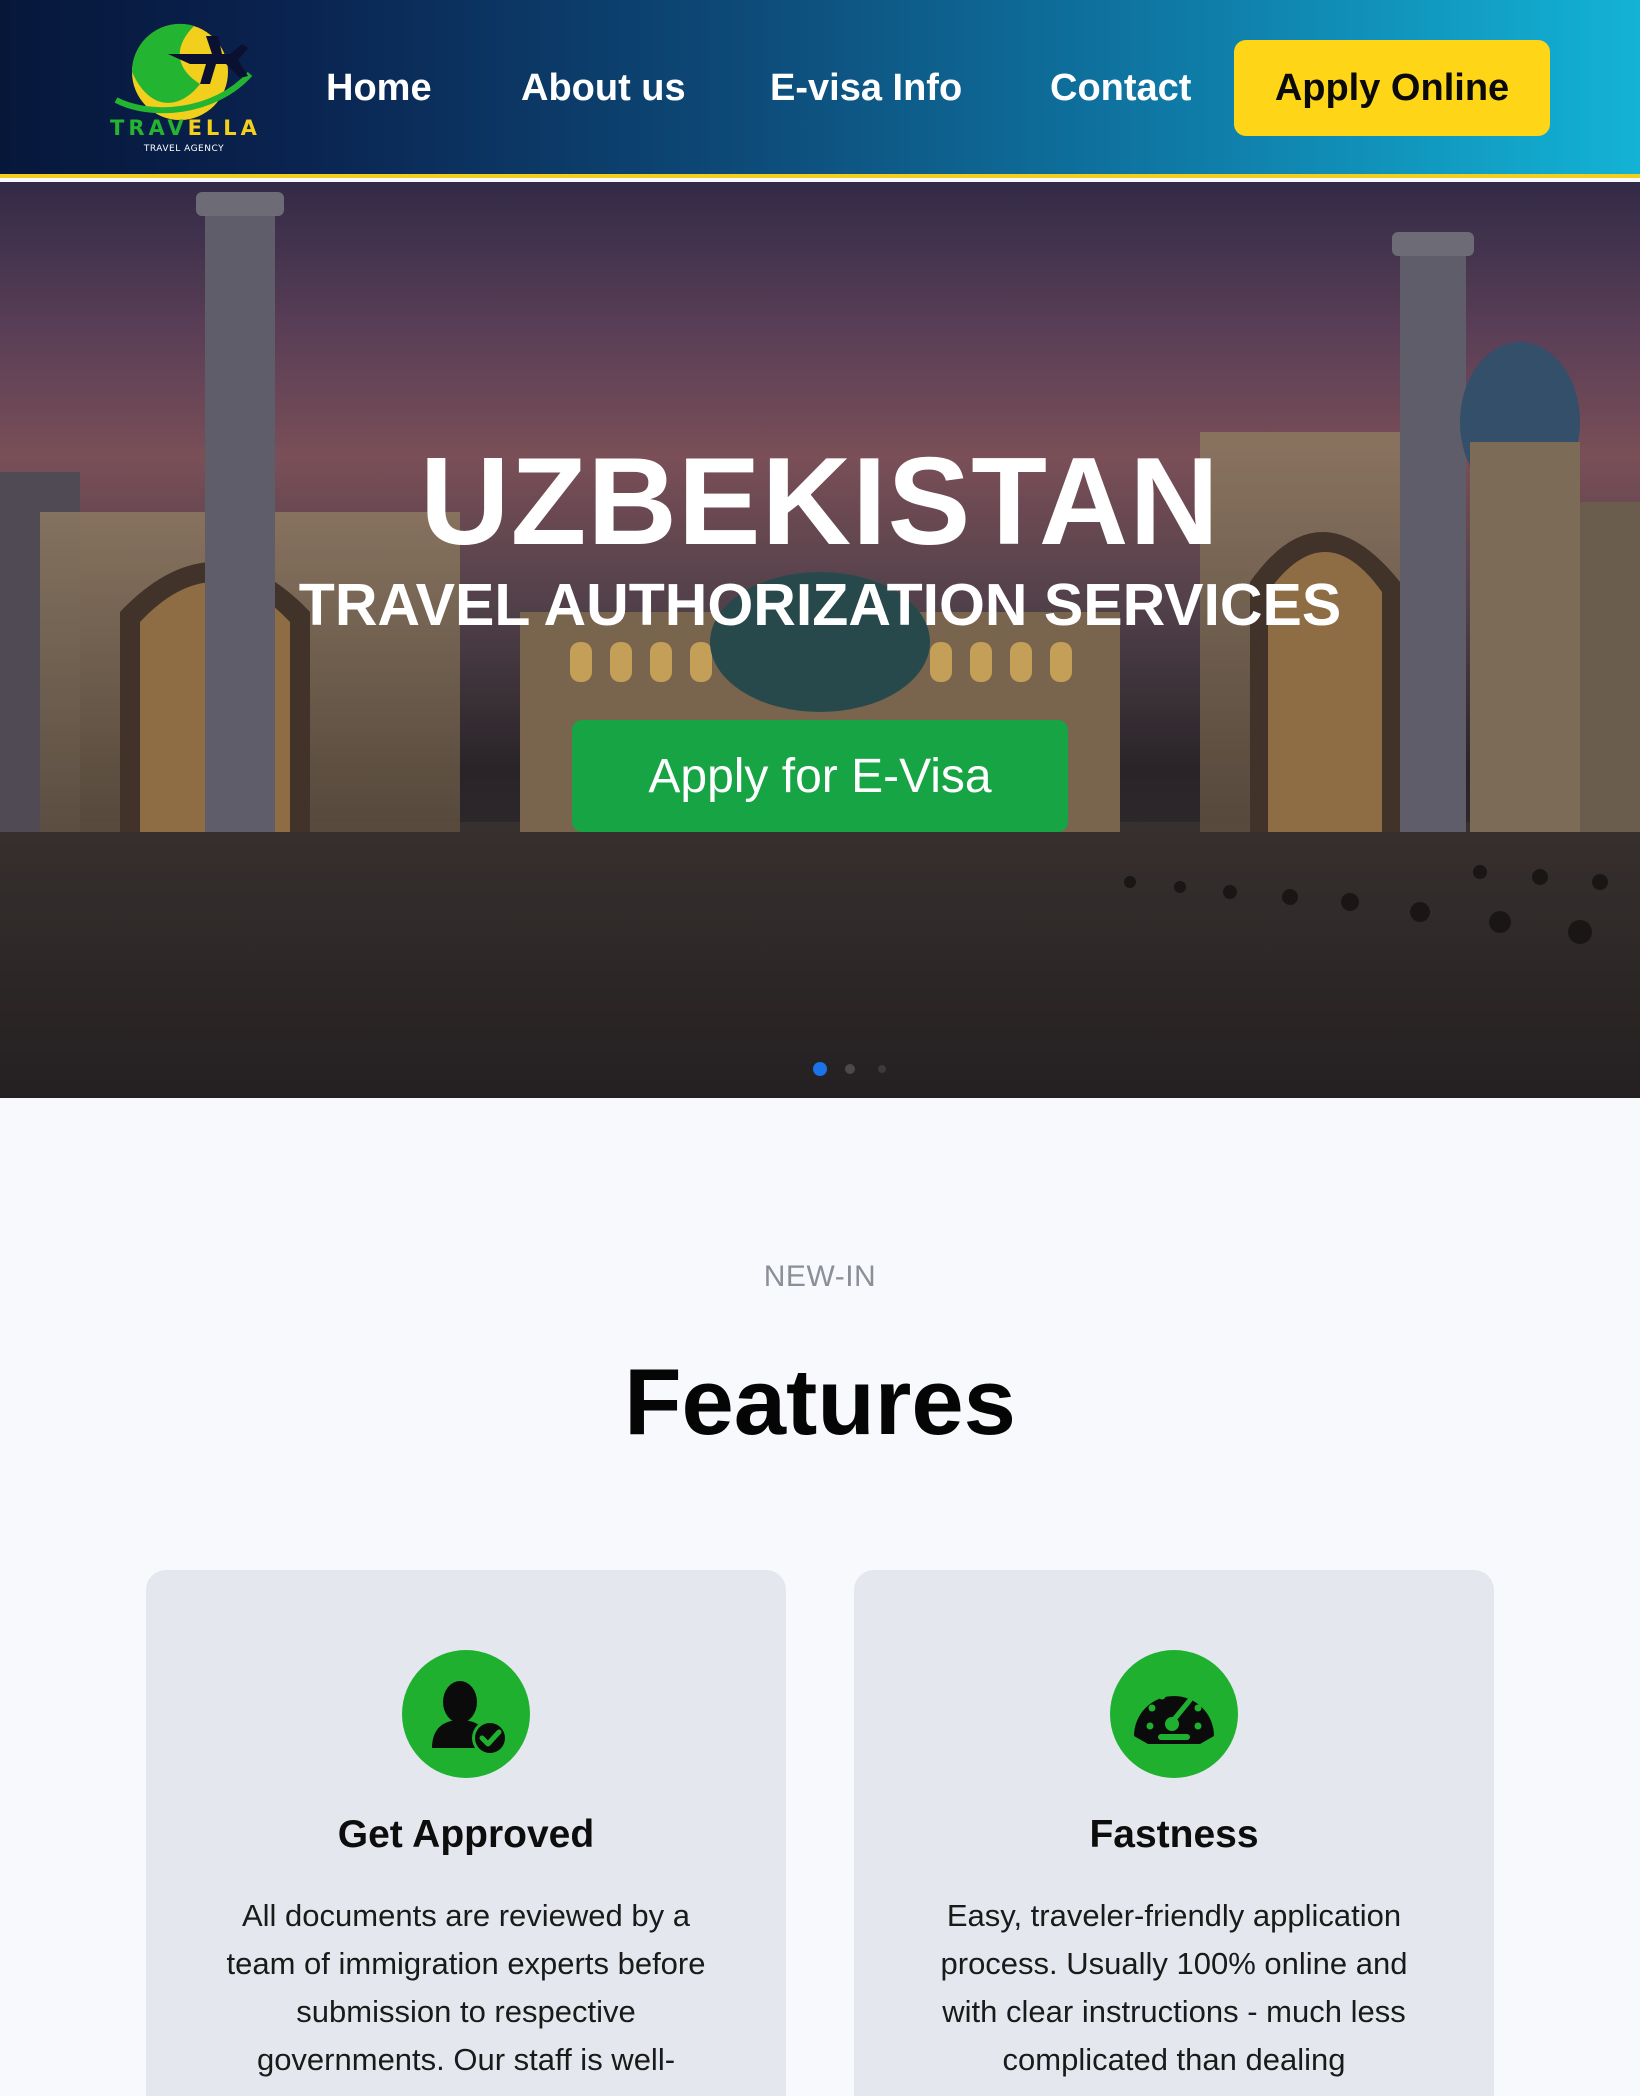 The height and width of the screenshot is (2096, 1640). I want to click on travella-logo: TRAVELLA TRAVEL AGENCY, so click(184, 88).